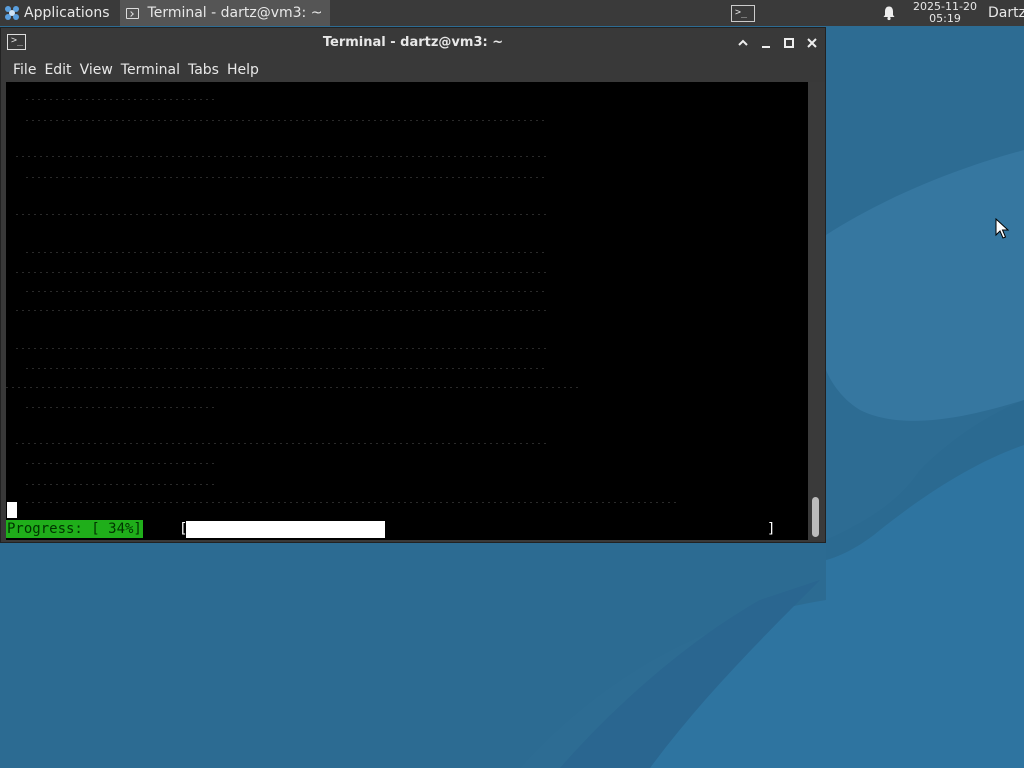  Describe the element at coordinates (154, 70) in the screenshot. I see `menu-terminal: Terminal` at that location.